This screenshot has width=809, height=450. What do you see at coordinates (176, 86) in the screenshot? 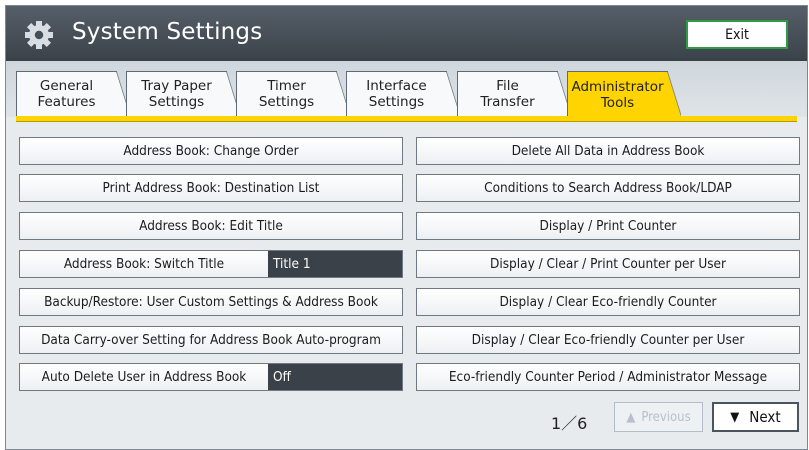
I see `tab-label-line1: Tray Paper` at bounding box center [176, 86].